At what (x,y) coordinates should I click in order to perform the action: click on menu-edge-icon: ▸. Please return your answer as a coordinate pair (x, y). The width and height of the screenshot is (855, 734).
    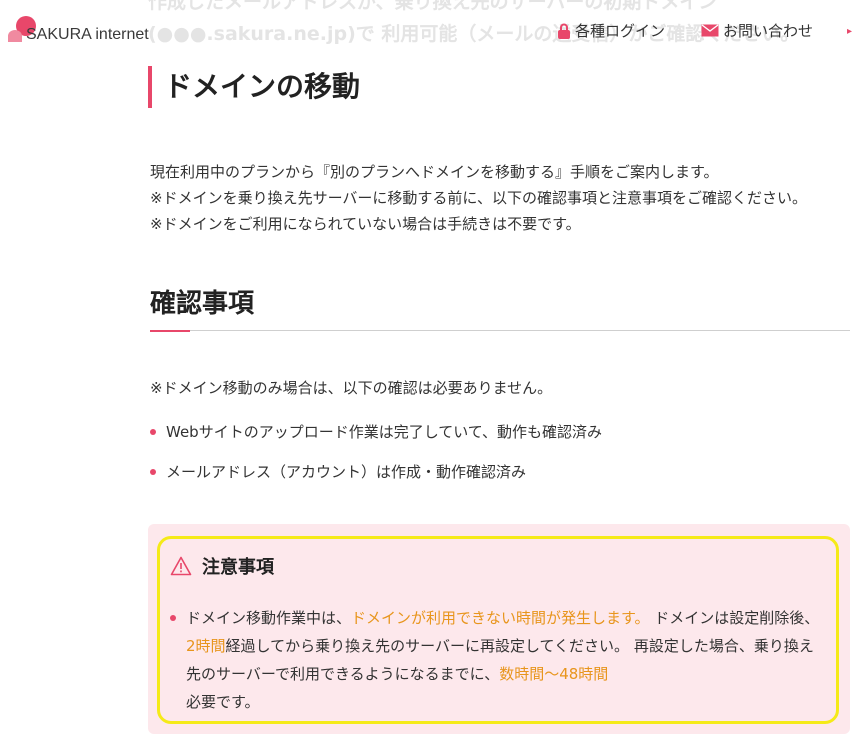
    Looking at the image, I should click on (851, 31).